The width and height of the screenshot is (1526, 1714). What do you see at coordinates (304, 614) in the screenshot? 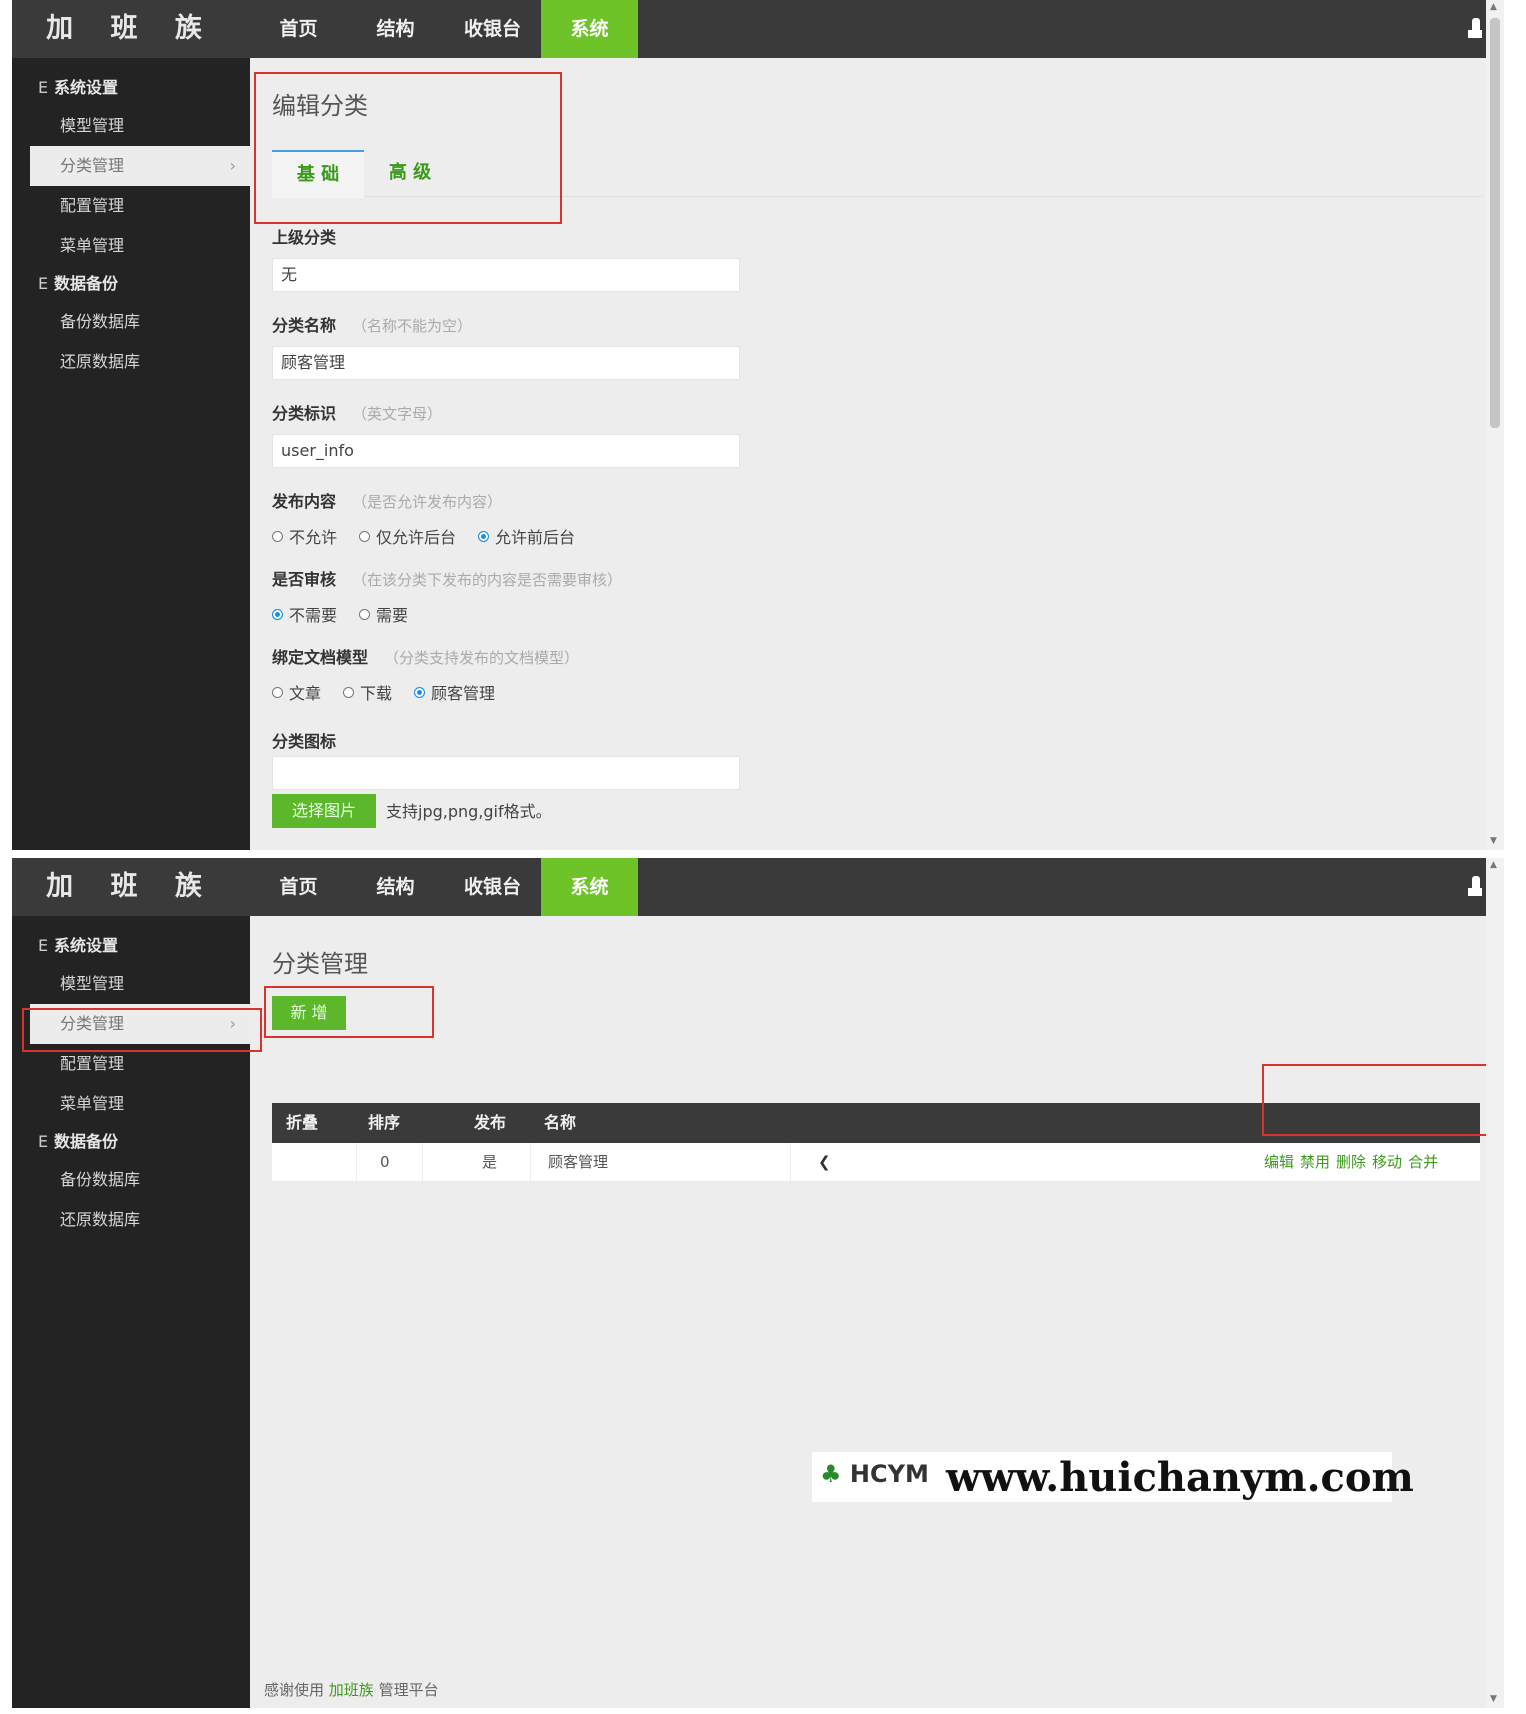
I see `audit-option-no: 不需要` at bounding box center [304, 614].